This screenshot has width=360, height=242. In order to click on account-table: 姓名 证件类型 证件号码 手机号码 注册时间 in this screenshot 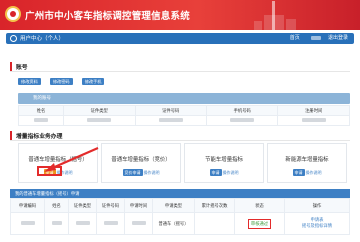, I will do `click(183, 115)`.